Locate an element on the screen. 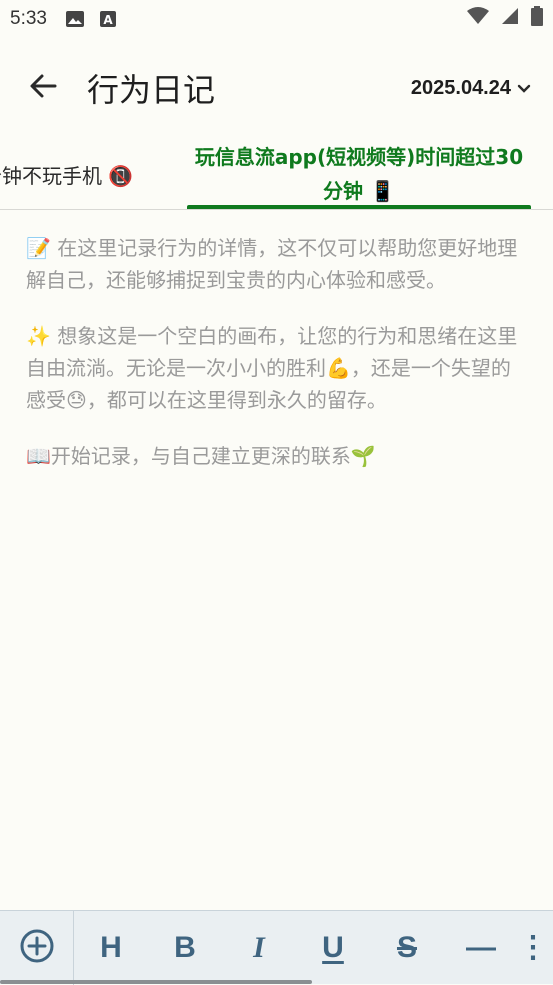 The image size is (553, 985). bold-button: B is located at coordinates (185, 948).